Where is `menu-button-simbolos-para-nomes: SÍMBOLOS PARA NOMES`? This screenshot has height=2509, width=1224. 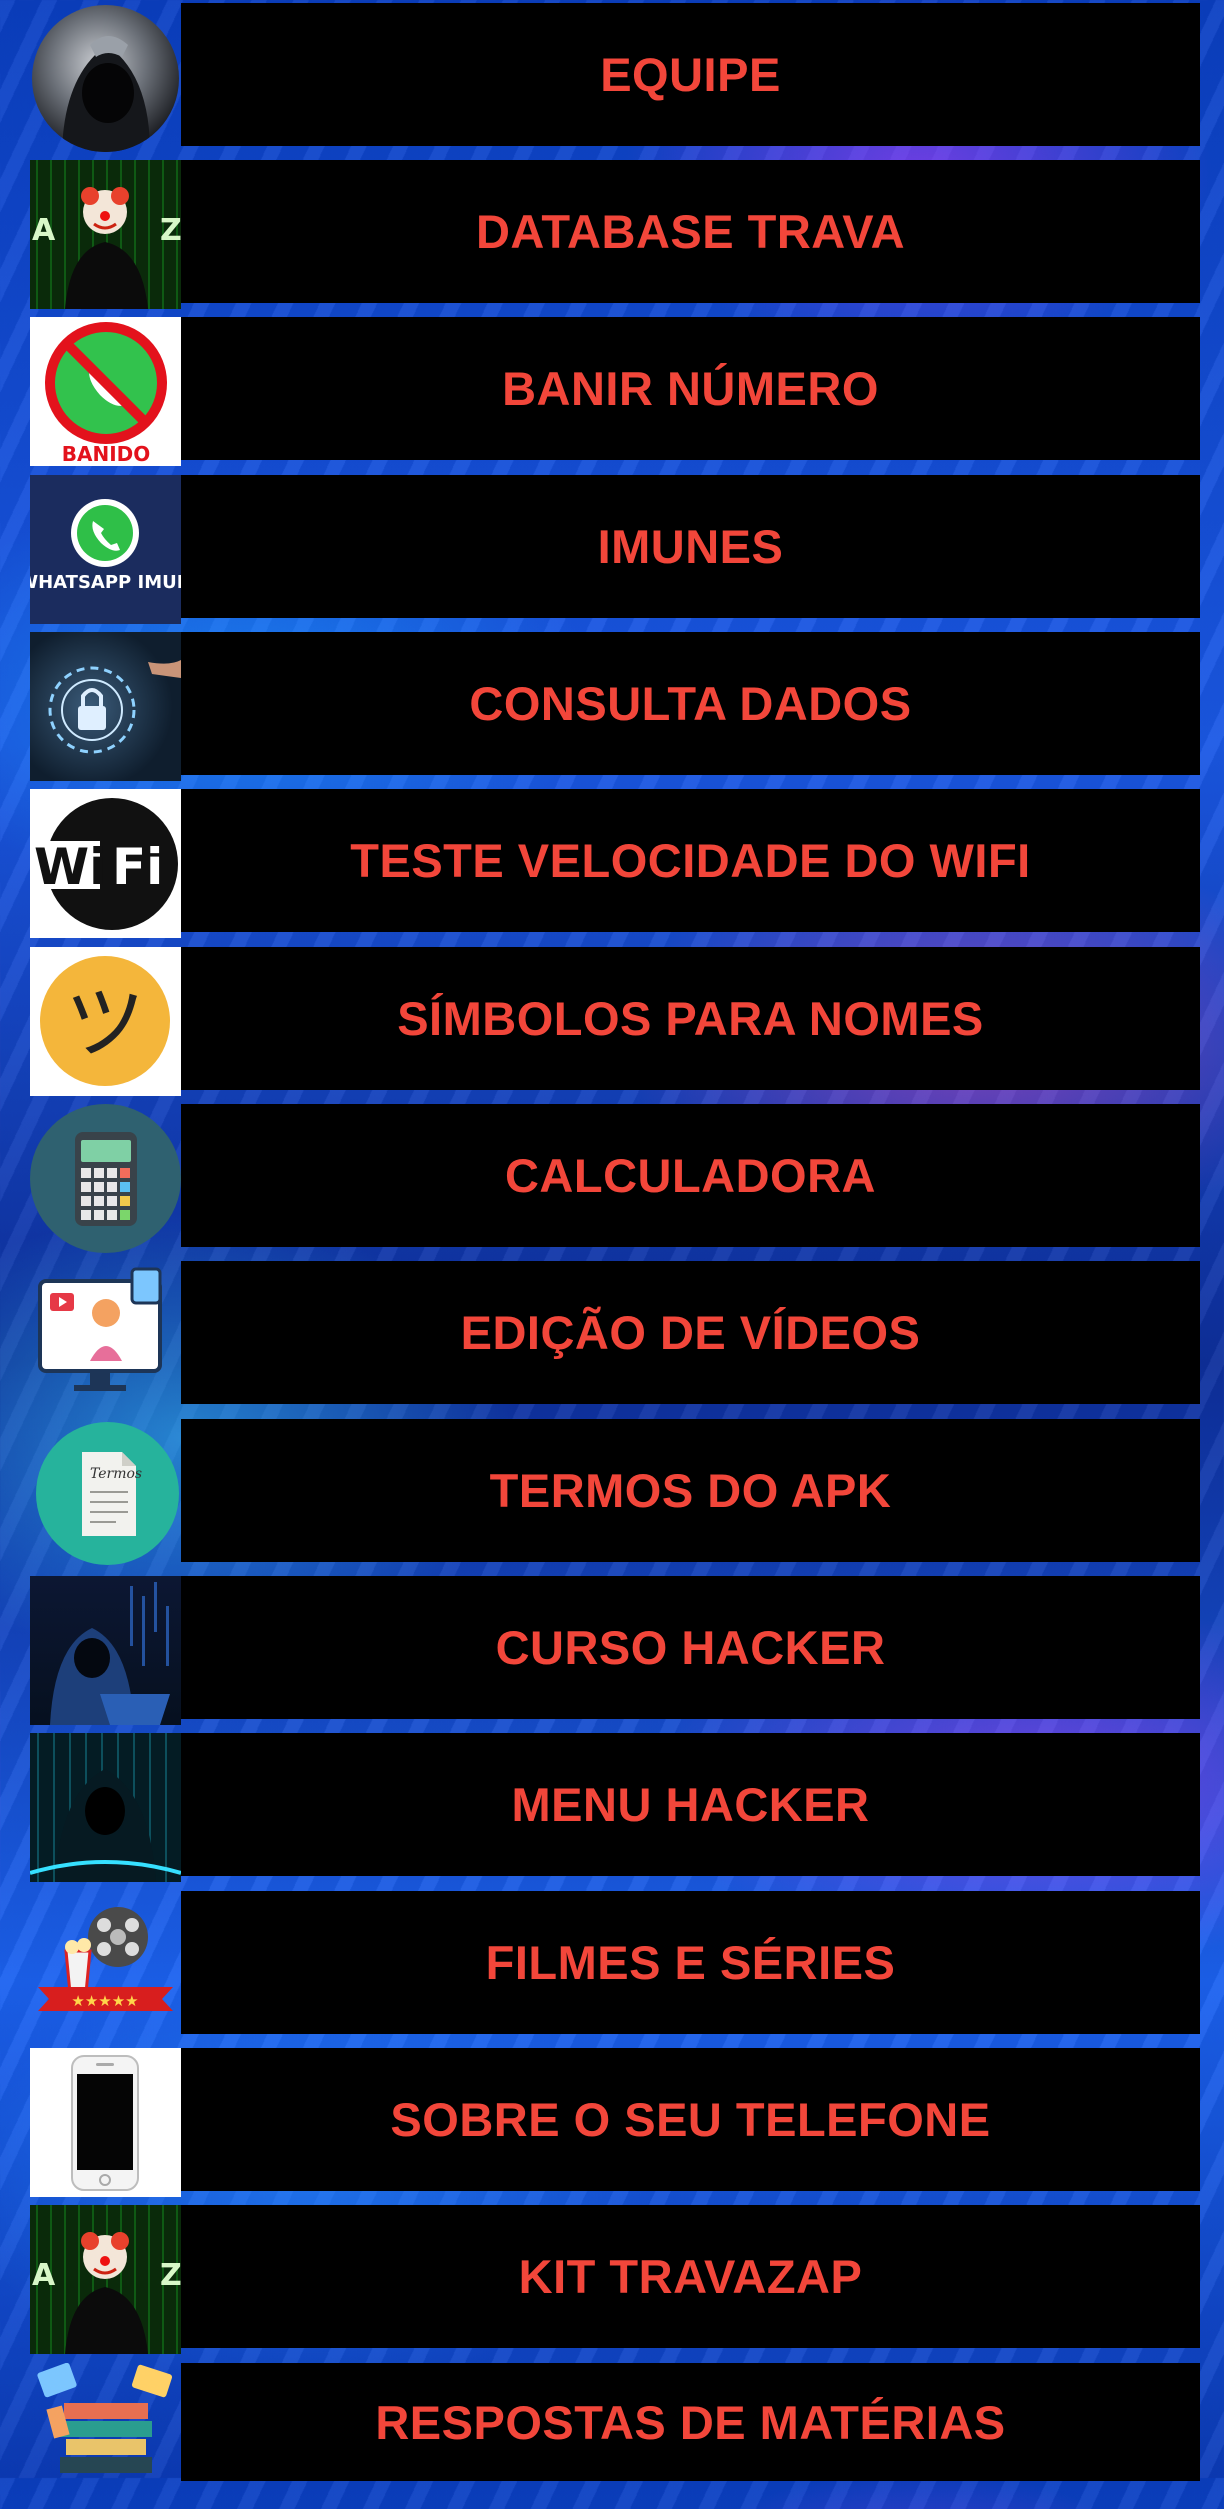 menu-button-simbolos-para-nomes: SÍMBOLOS PARA NOMES is located at coordinates (690, 1018).